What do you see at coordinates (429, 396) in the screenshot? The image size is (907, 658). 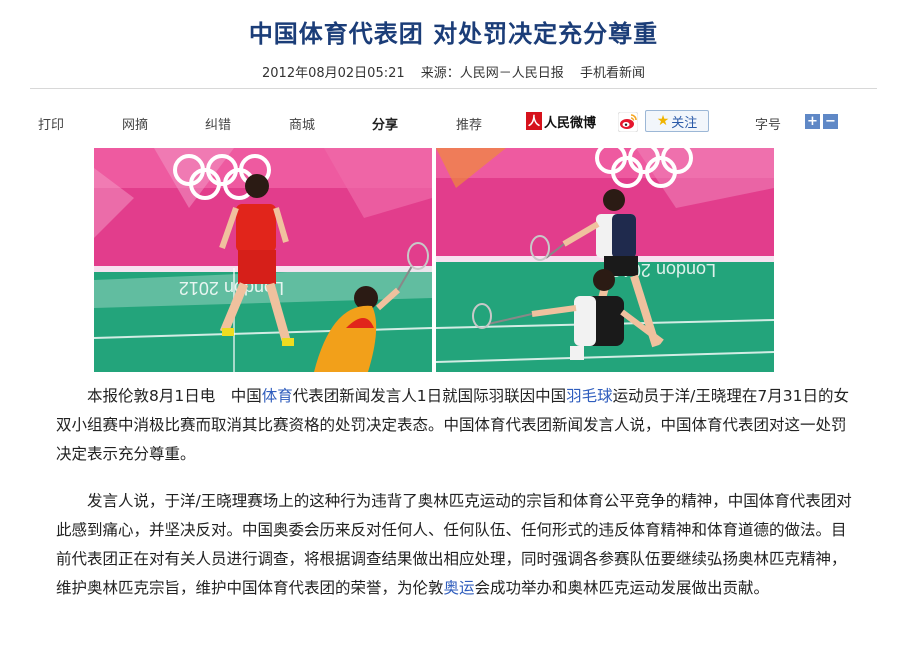 I see `paragraph-text: 代表团新闻发言人1日就国际羽联因中国` at bounding box center [429, 396].